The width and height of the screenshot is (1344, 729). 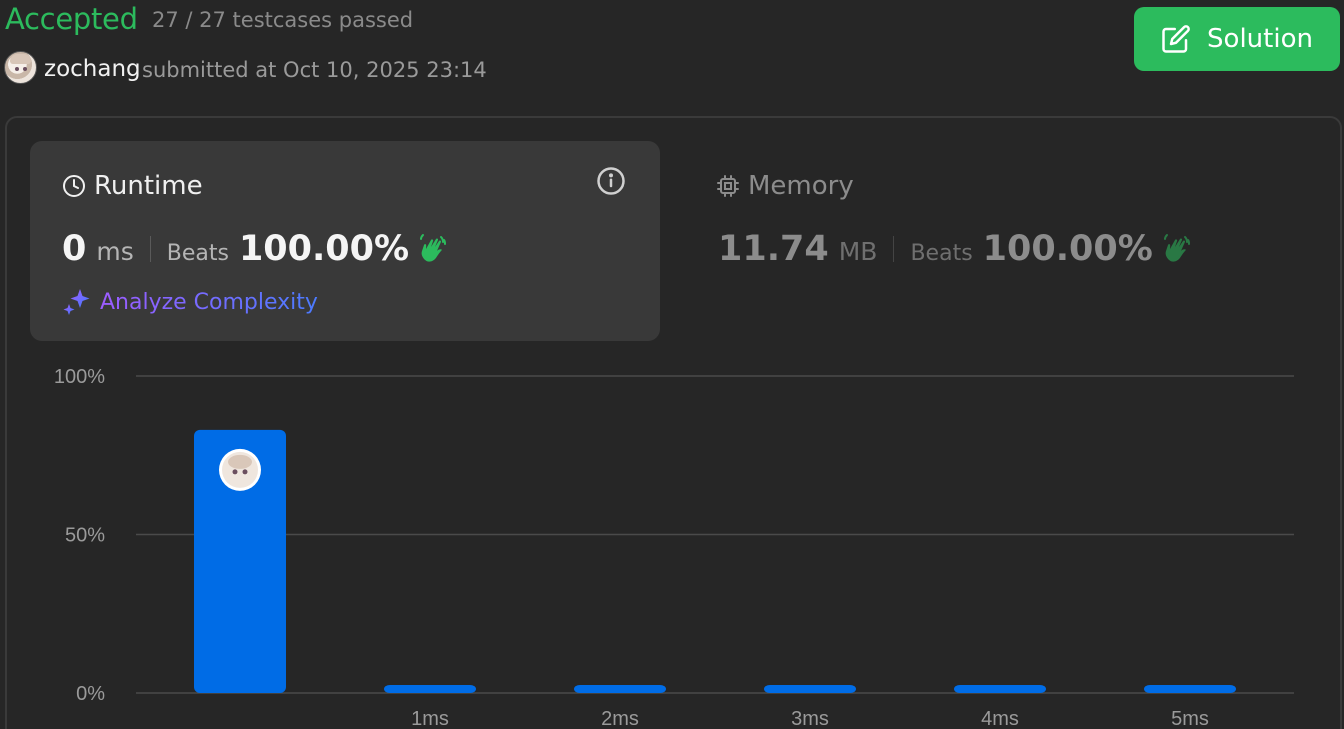 What do you see at coordinates (773, 249) in the screenshot?
I see `memory-value: 11.74` at bounding box center [773, 249].